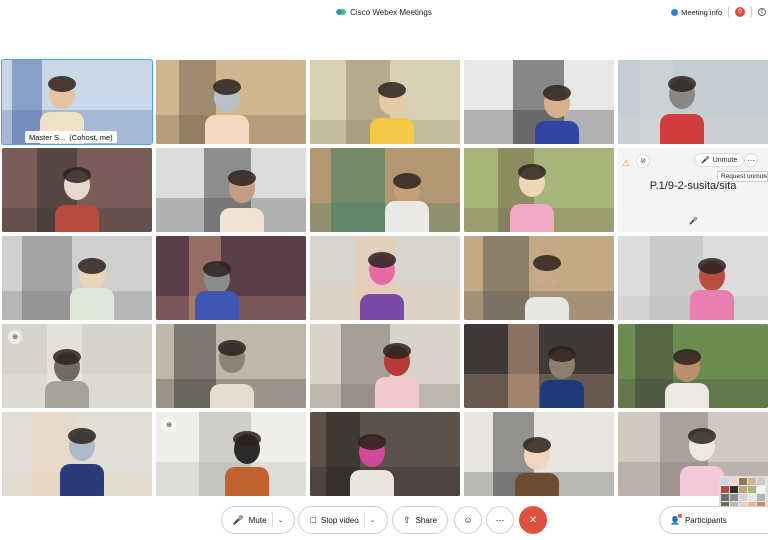 This screenshot has height=540, width=768. I want to click on request-unmute-tooltip: Request unmute, so click(742, 176).